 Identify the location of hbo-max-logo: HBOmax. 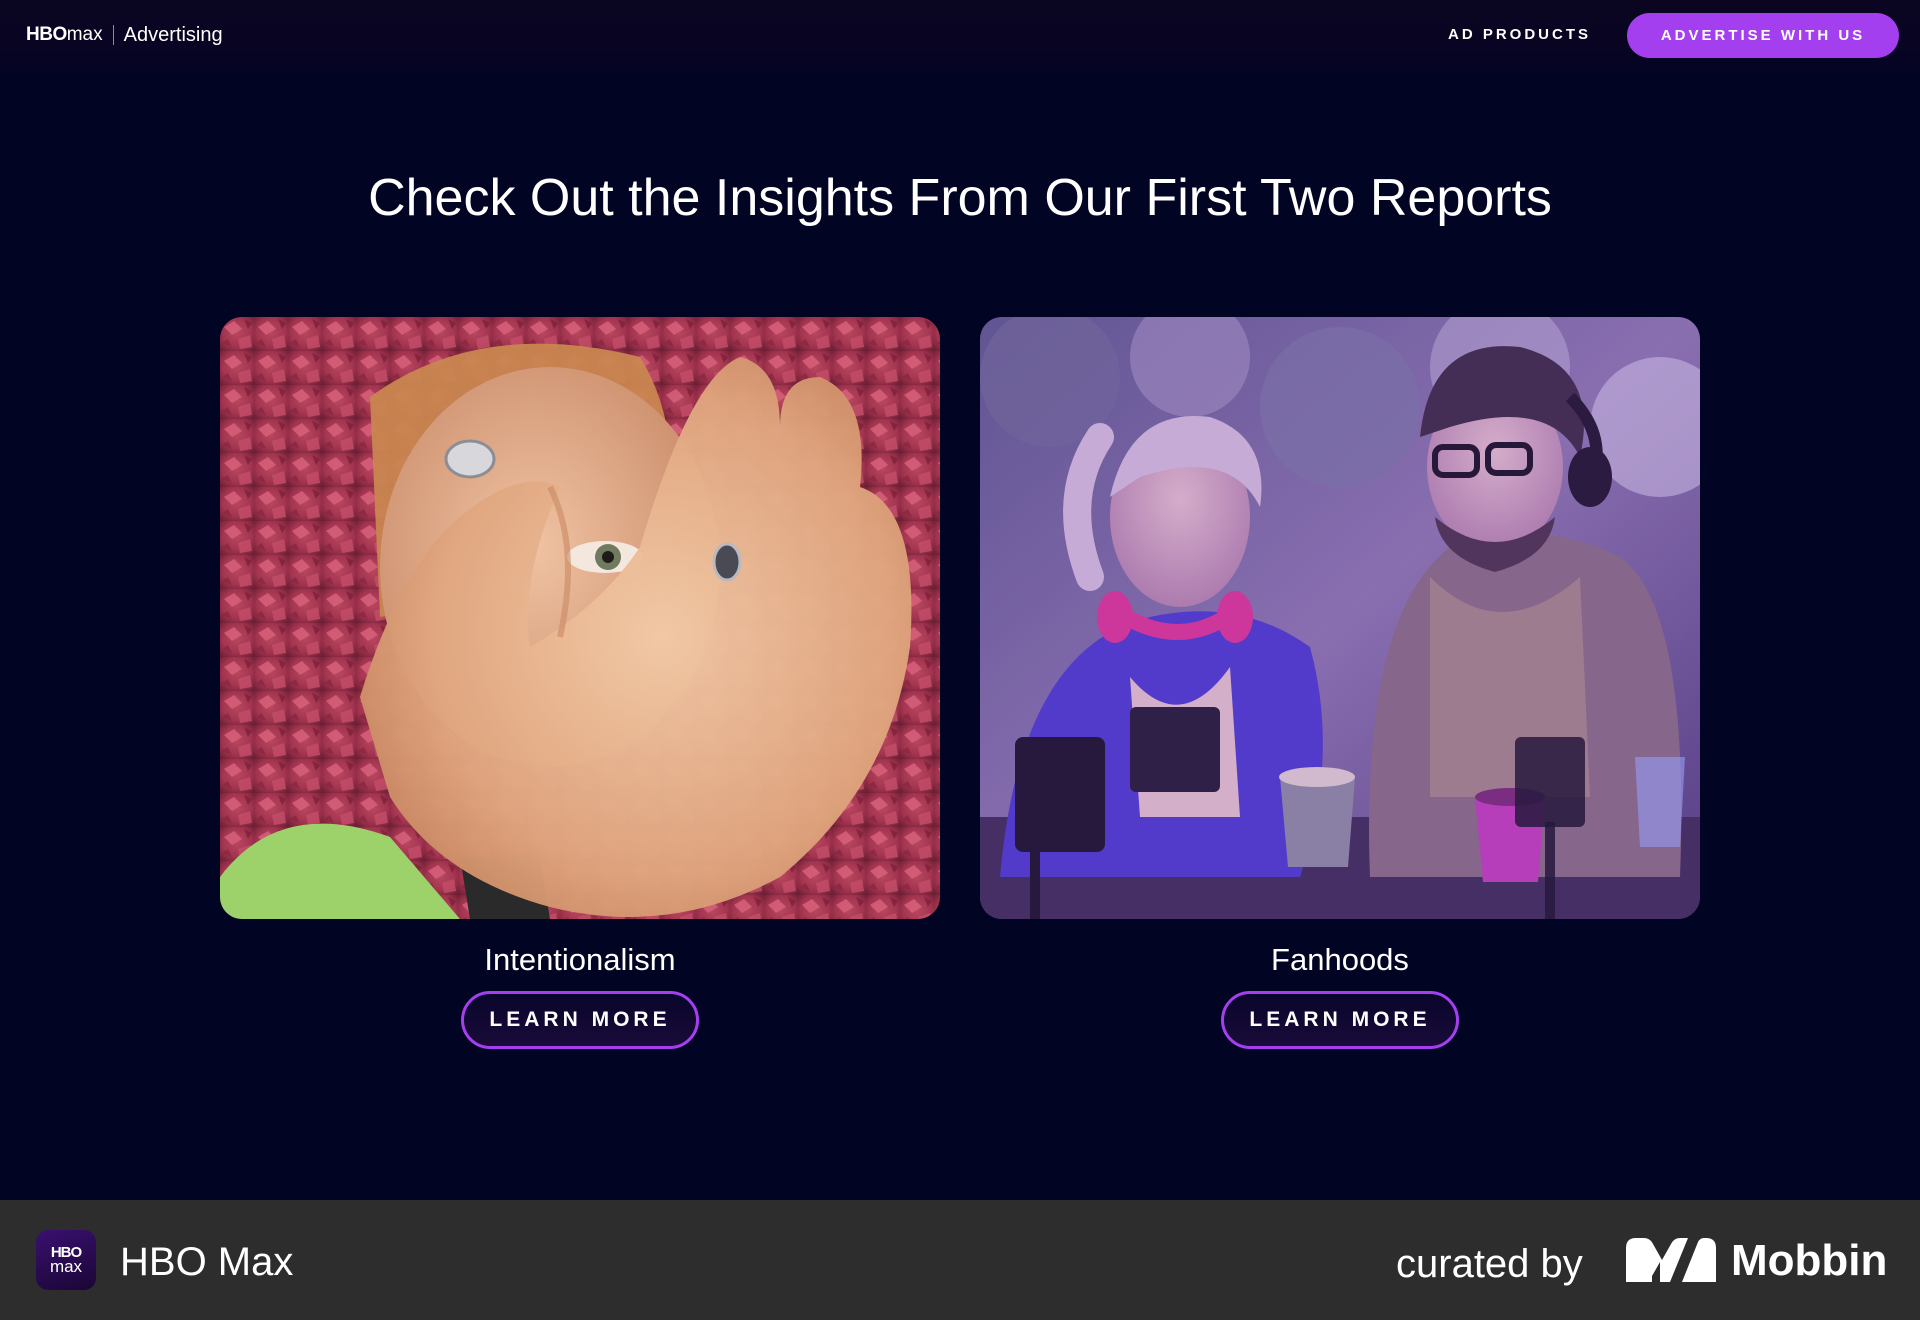
(64, 34).